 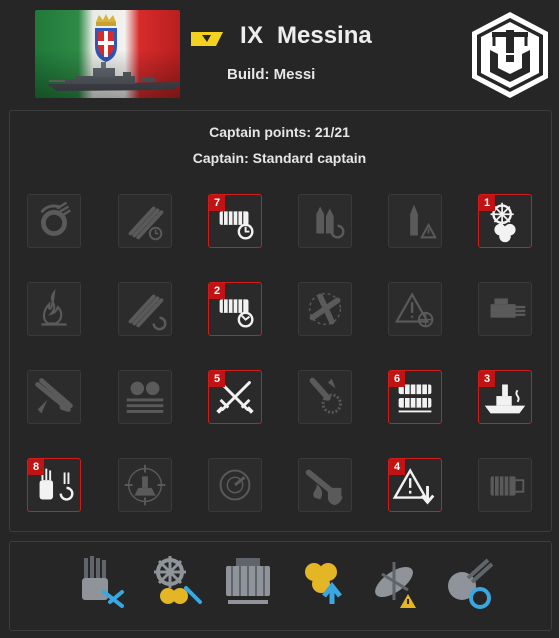 I want to click on skill-he-shell-reload, so click(x=325, y=221).